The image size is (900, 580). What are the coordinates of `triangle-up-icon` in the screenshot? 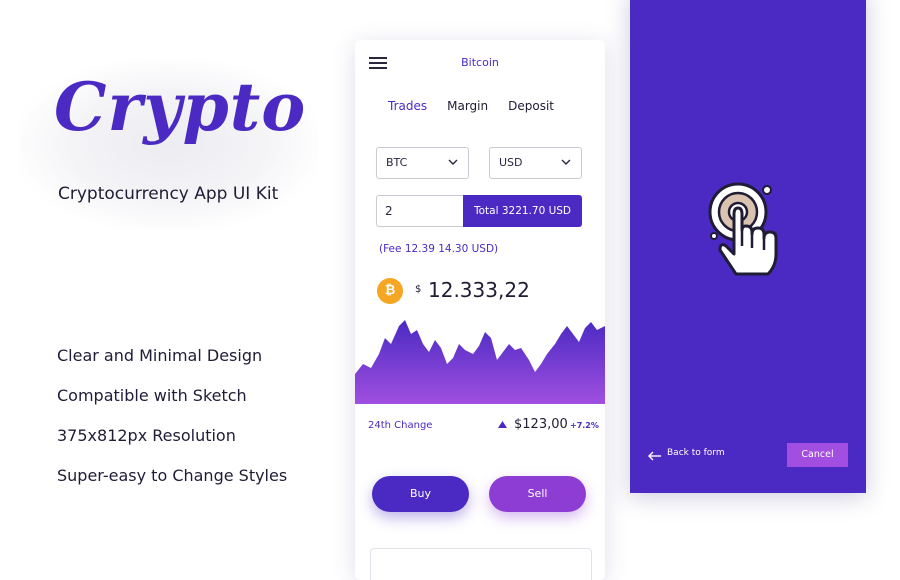 It's located at (502, 424).